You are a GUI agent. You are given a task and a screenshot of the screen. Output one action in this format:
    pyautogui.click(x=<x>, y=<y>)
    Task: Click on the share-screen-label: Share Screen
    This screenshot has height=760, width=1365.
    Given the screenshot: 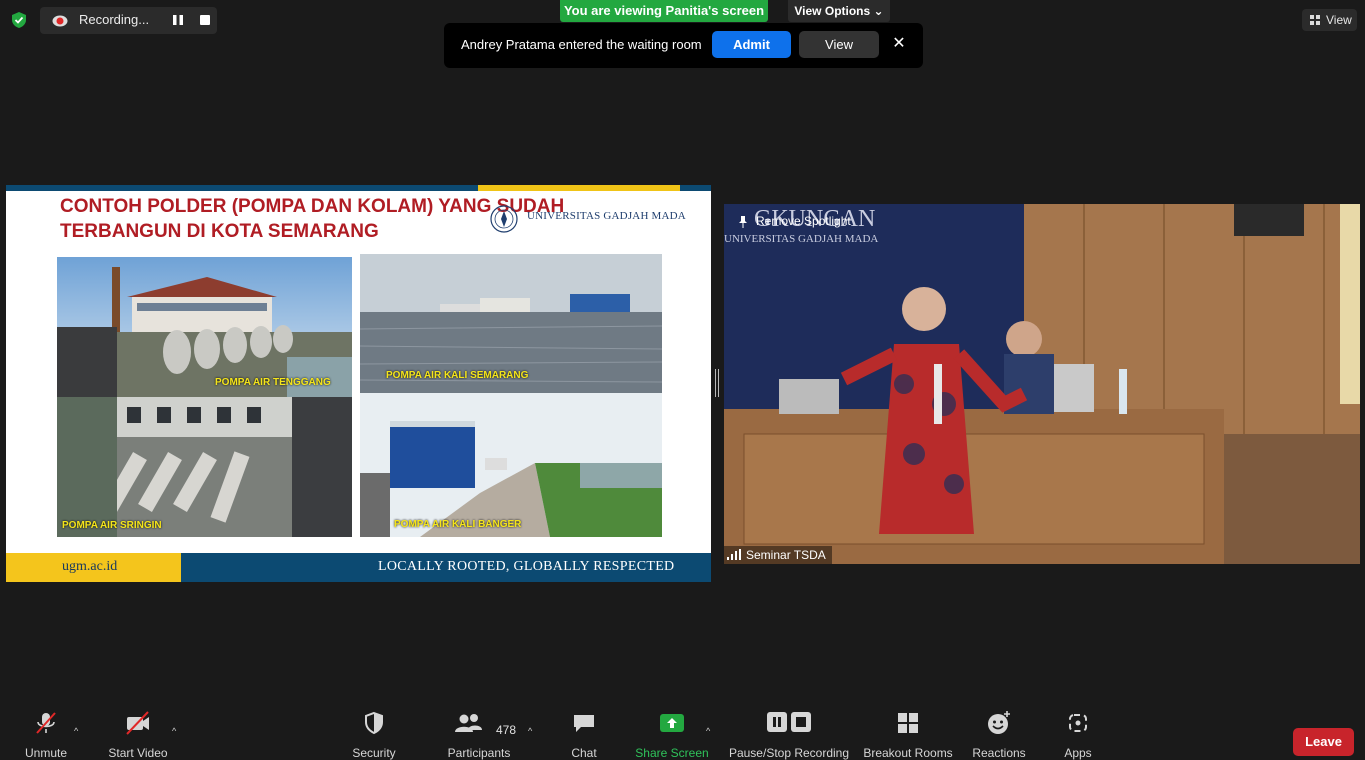 What is the action you would take?
    pyautogui.click(x=672, y=753)
    